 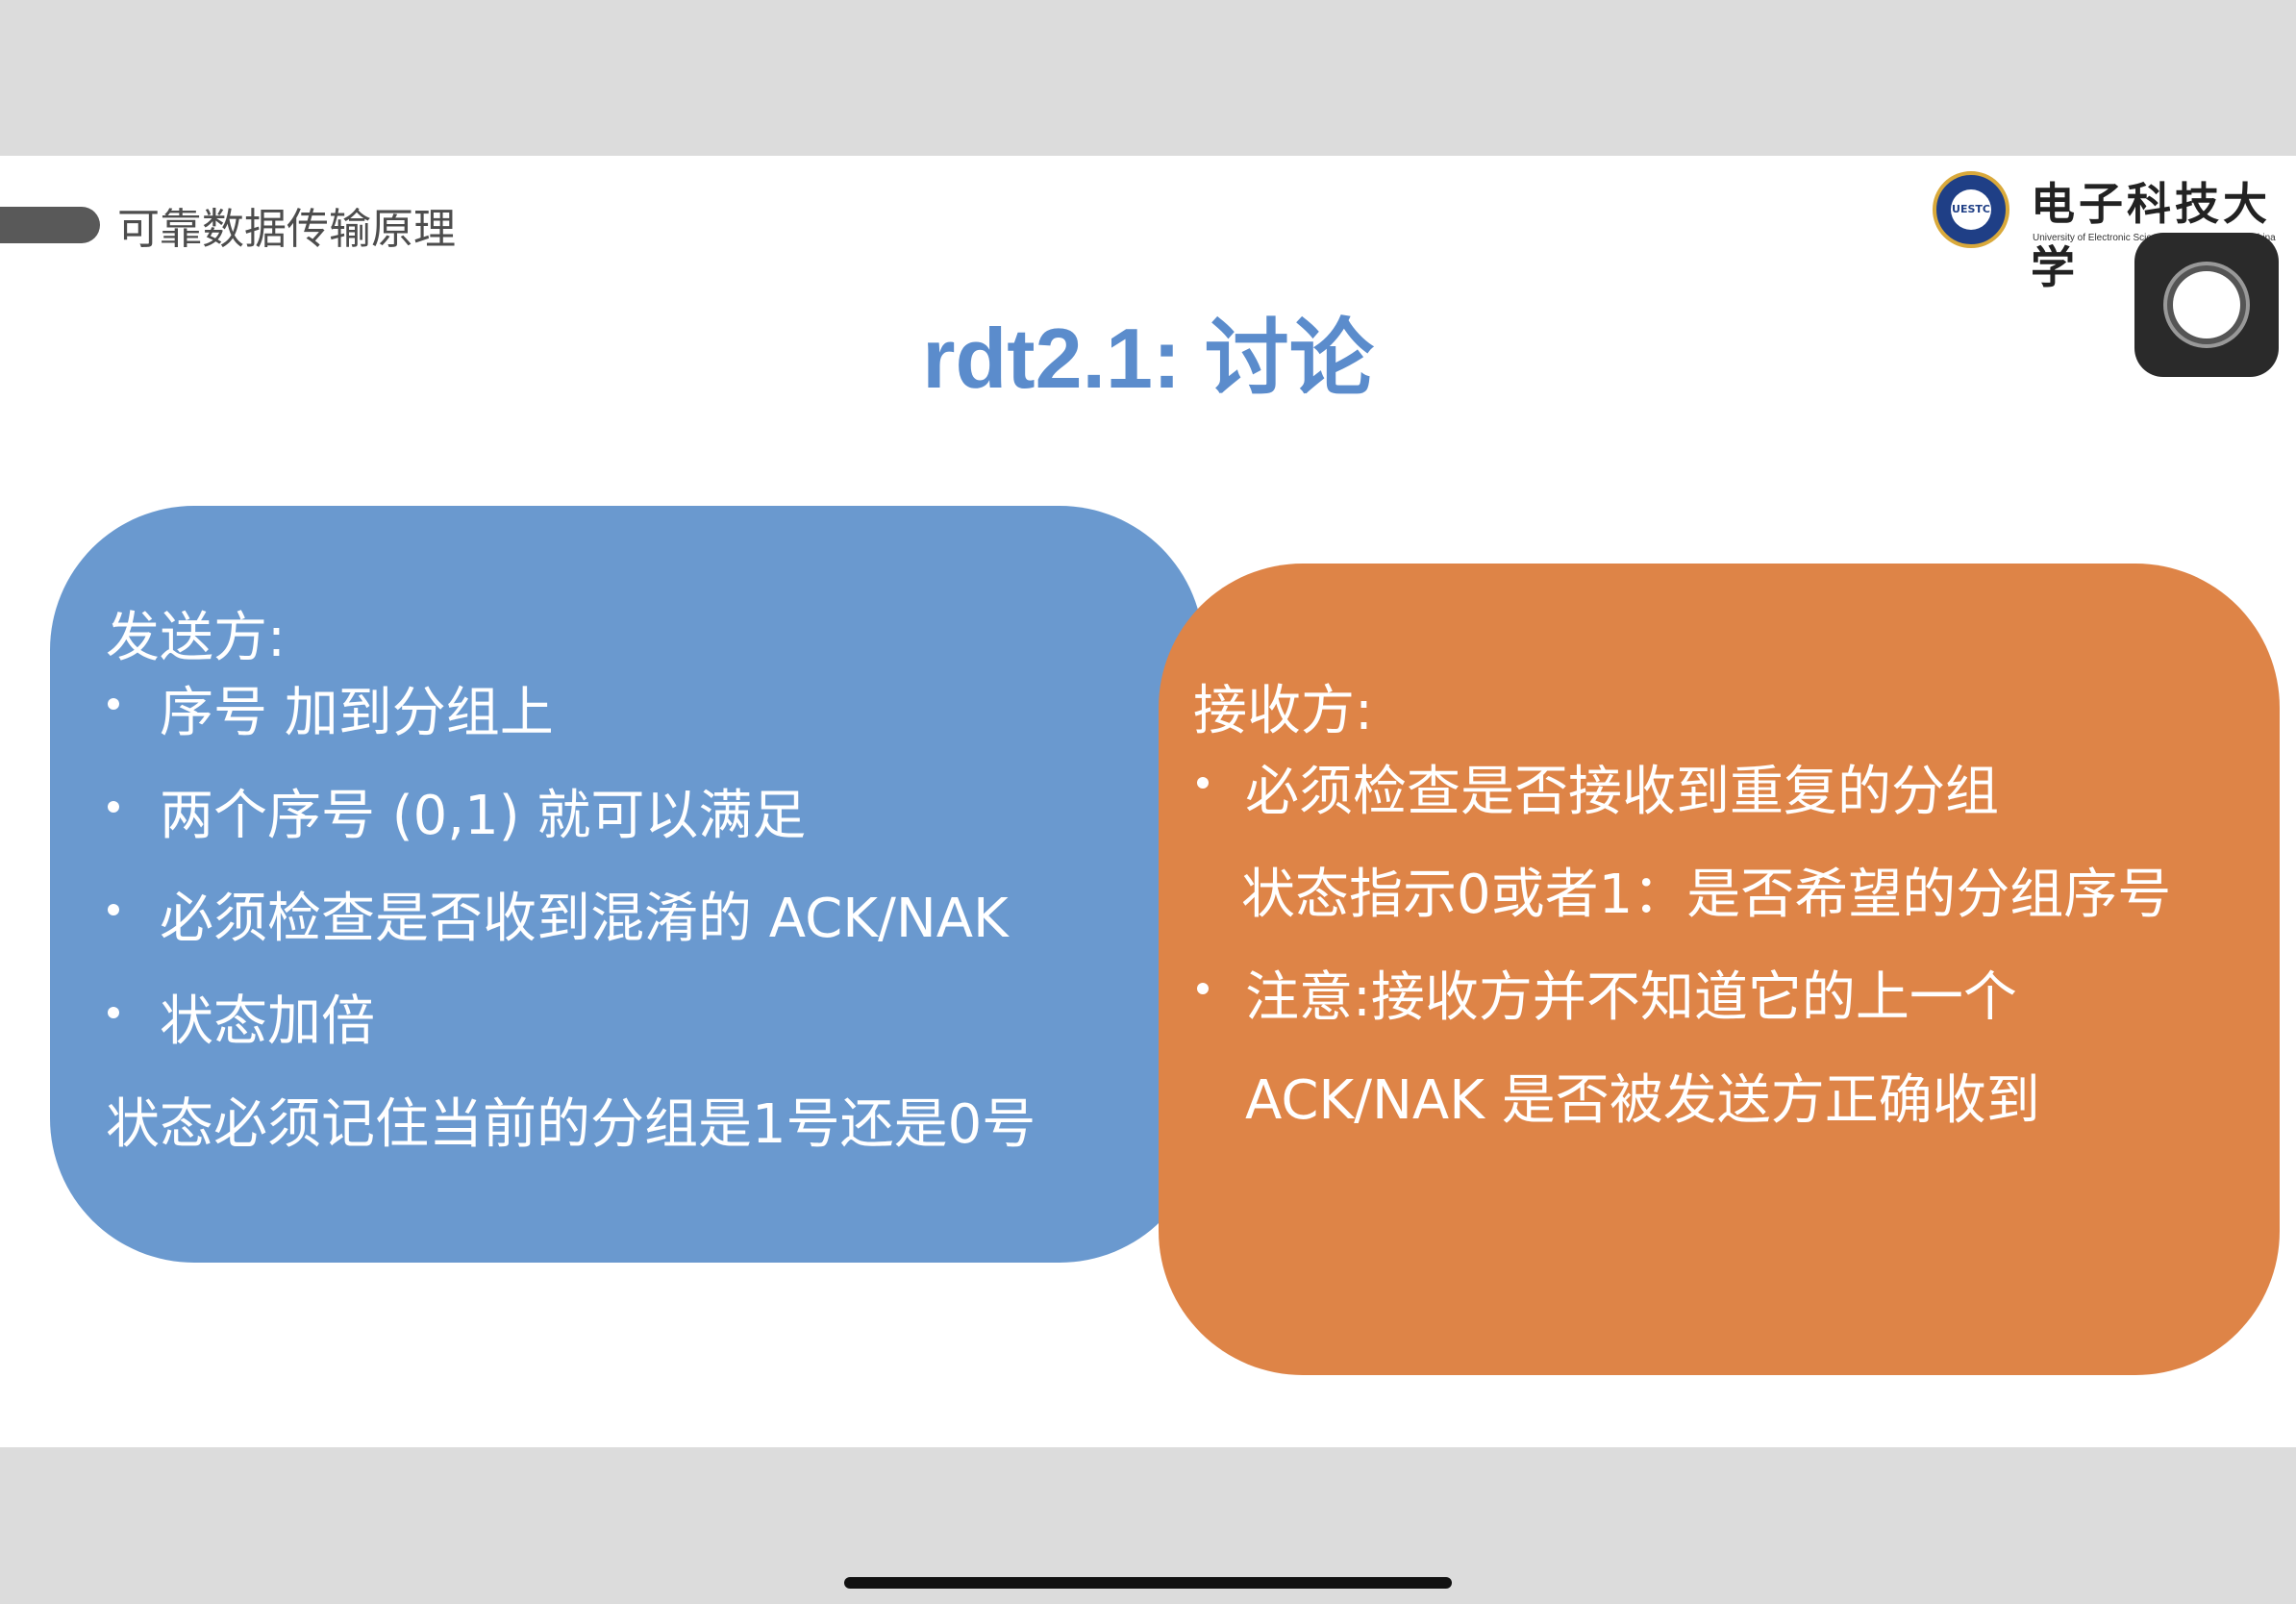 I want to click on sender-heading: 发送方:, so click(x=196, y=638).